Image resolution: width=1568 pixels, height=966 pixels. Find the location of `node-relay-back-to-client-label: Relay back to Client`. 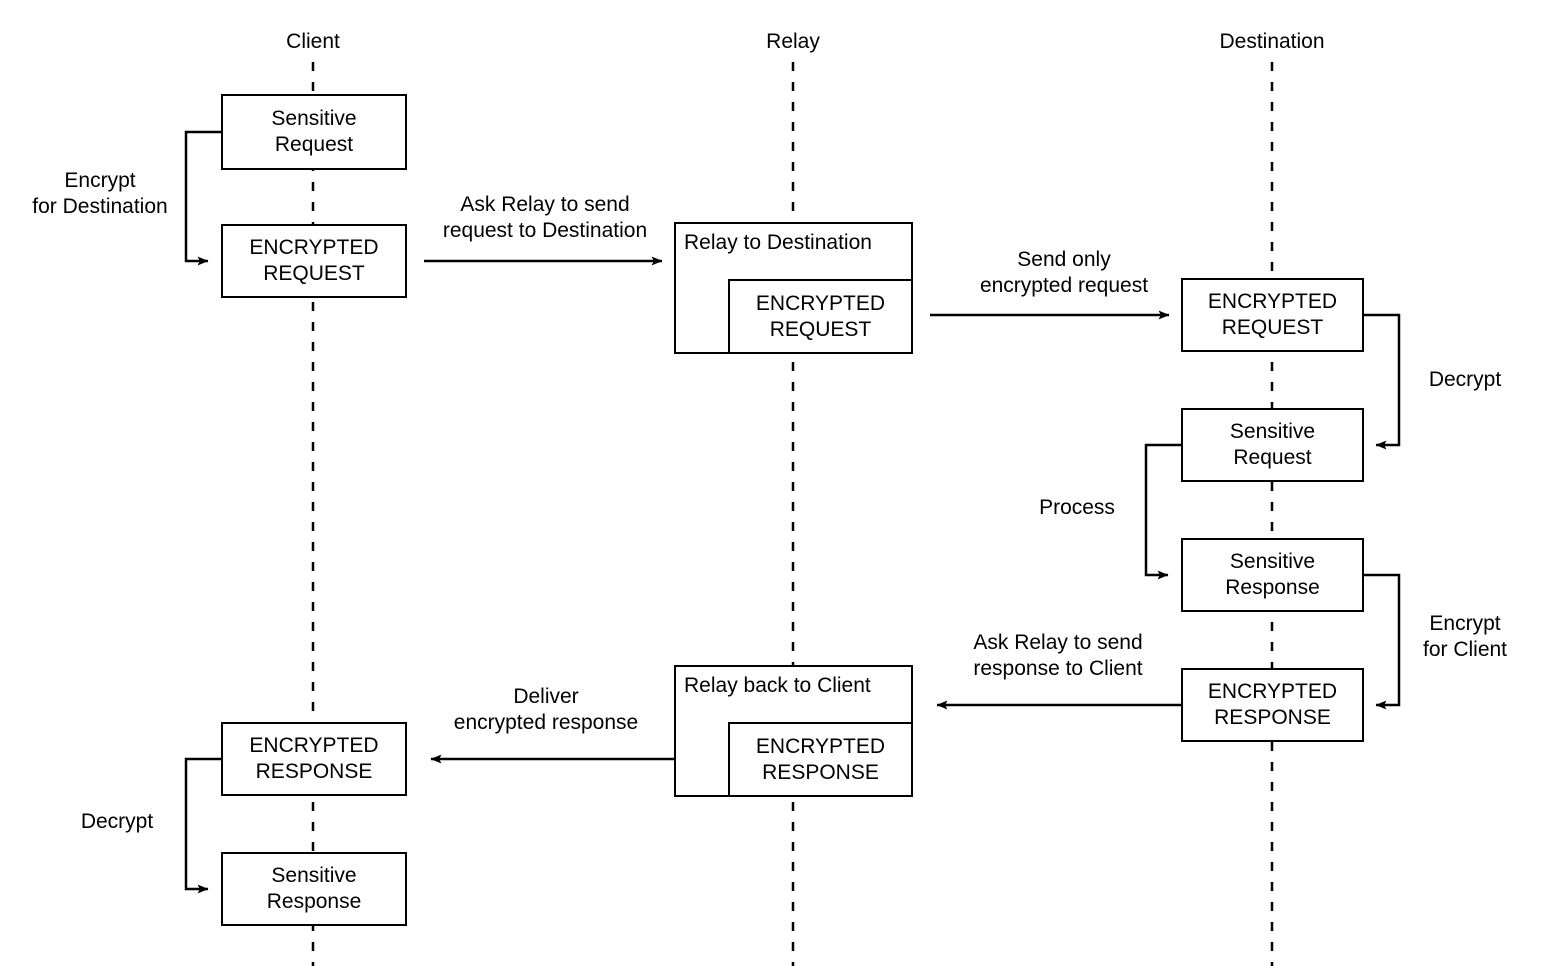

node-relay-back-to-client-label: Relay back to Client is located at coordinates (777, 685).